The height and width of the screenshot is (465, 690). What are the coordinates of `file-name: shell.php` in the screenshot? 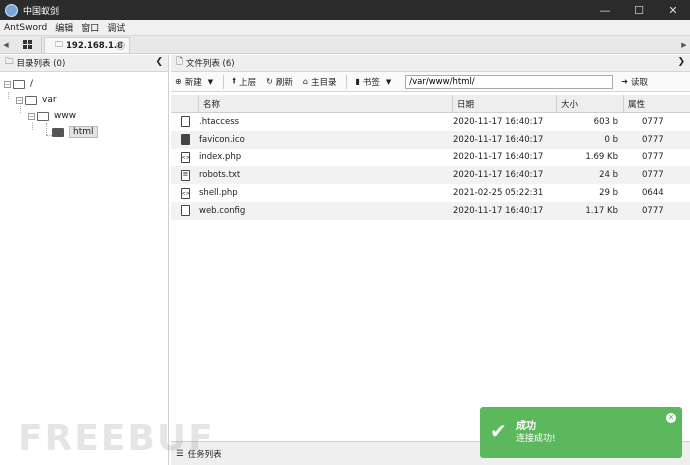 It's located at (218, 193).